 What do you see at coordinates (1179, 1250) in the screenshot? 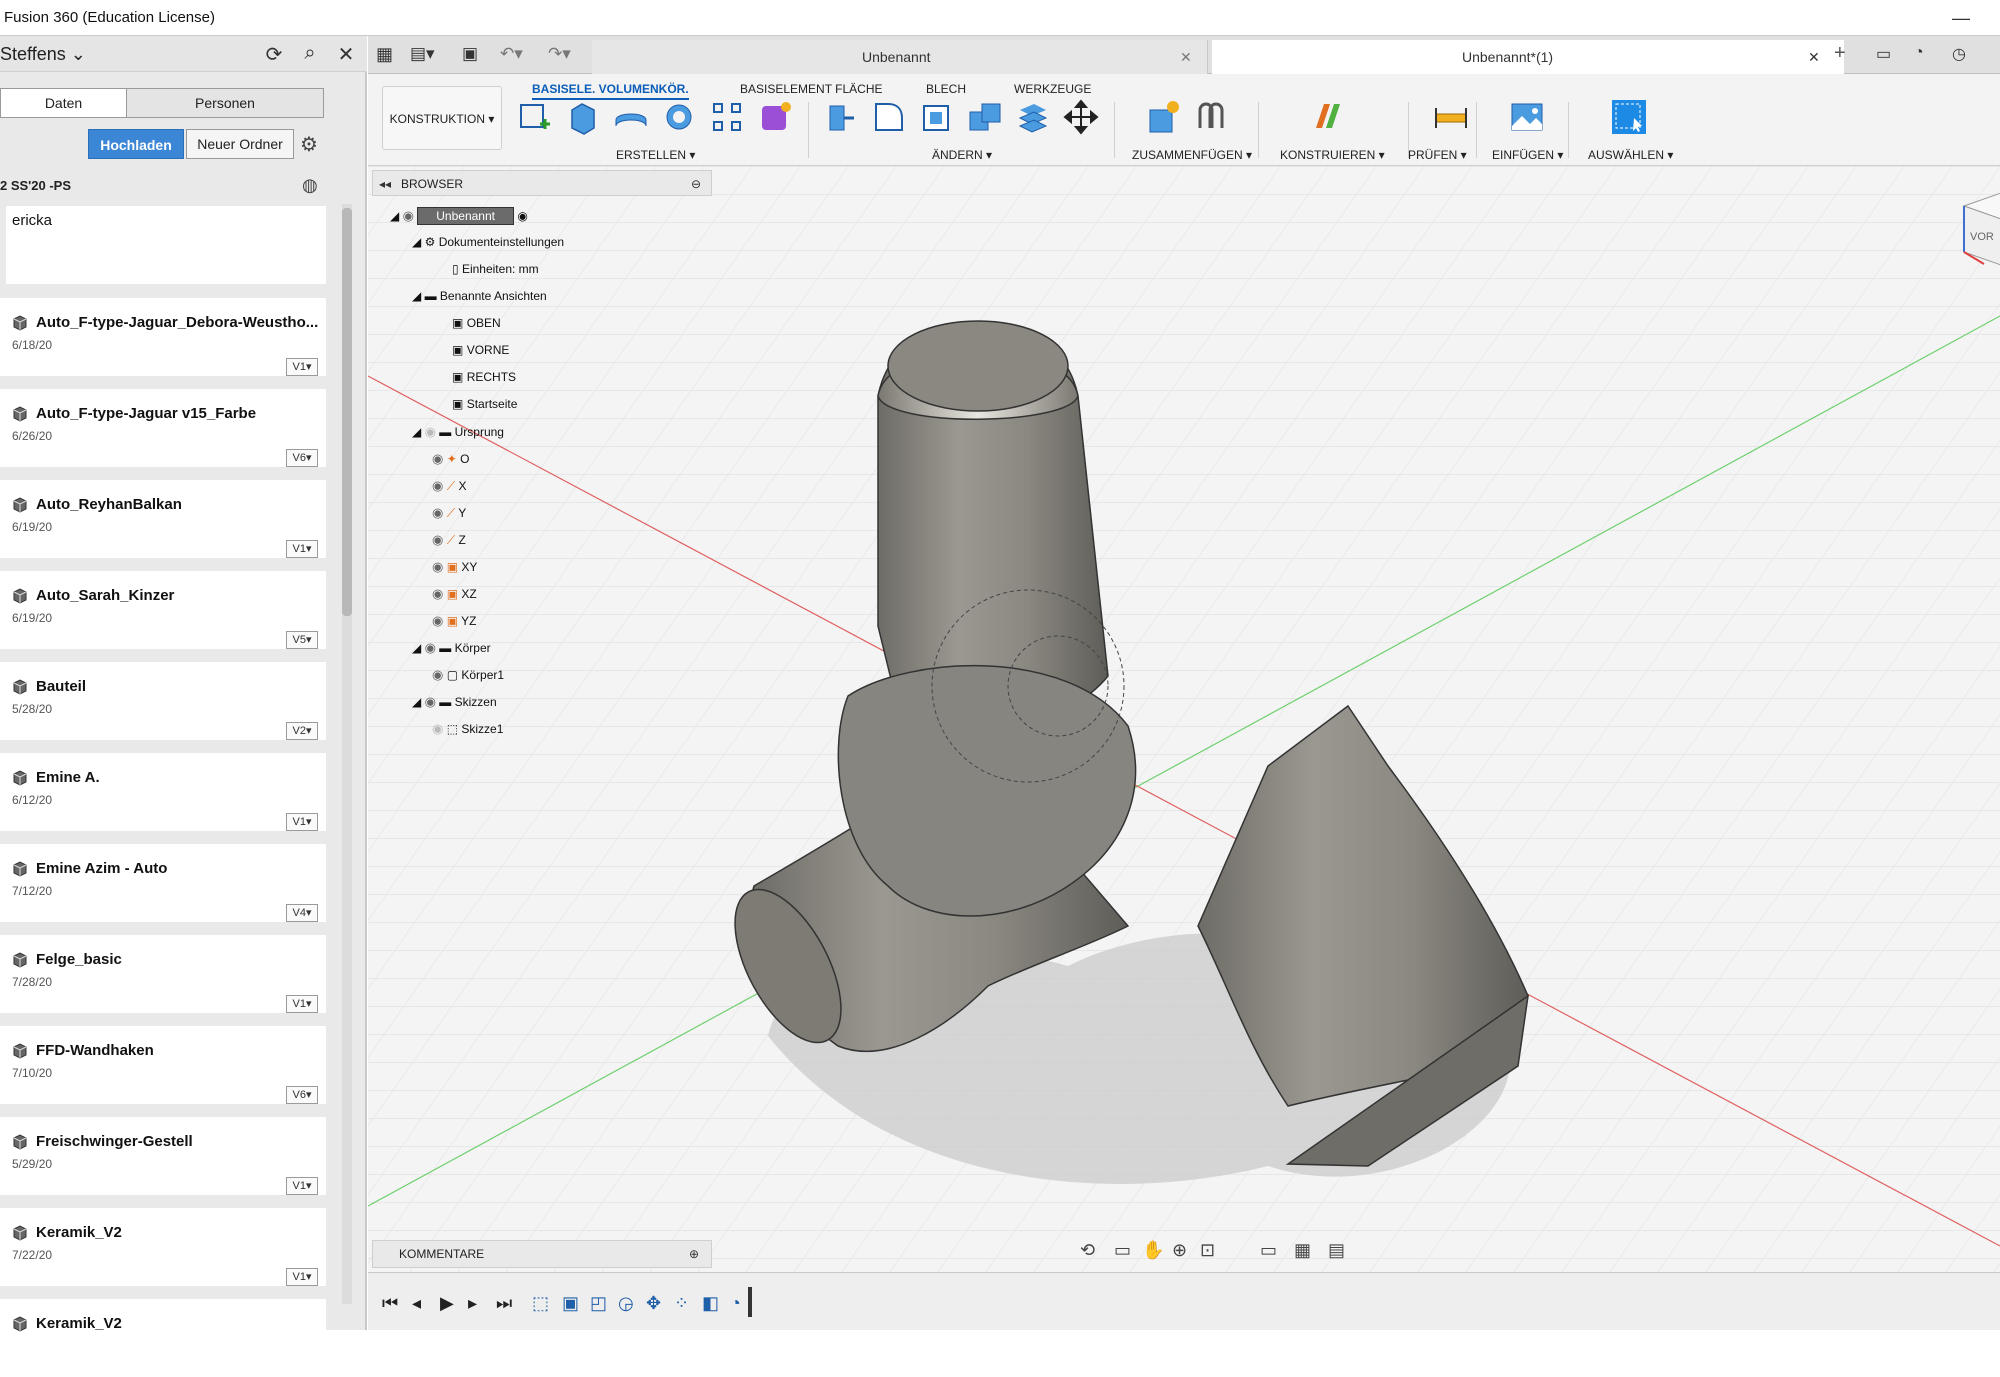
I see `zoom-icon: ⊕` at bounding box center [1179, 1250].